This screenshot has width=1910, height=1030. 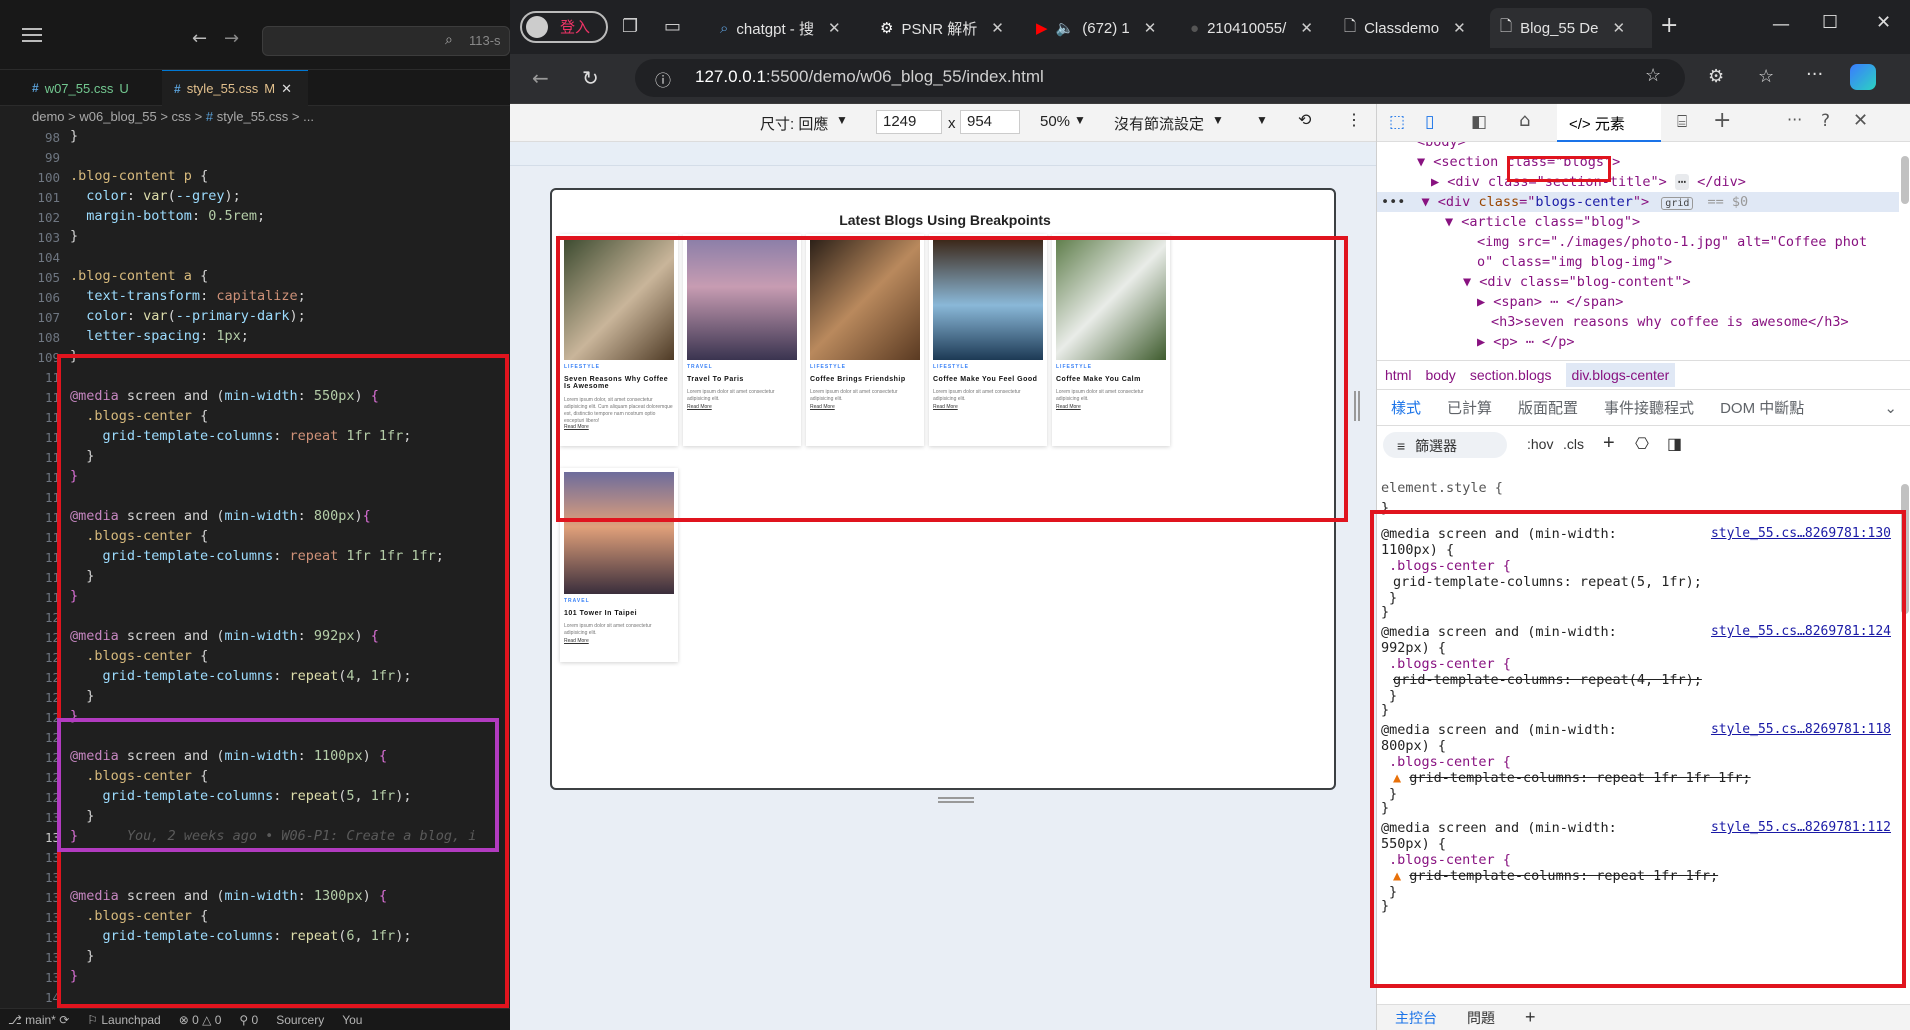 I want to click on cls-toggle: .cls, so click(x=1573, y=444).